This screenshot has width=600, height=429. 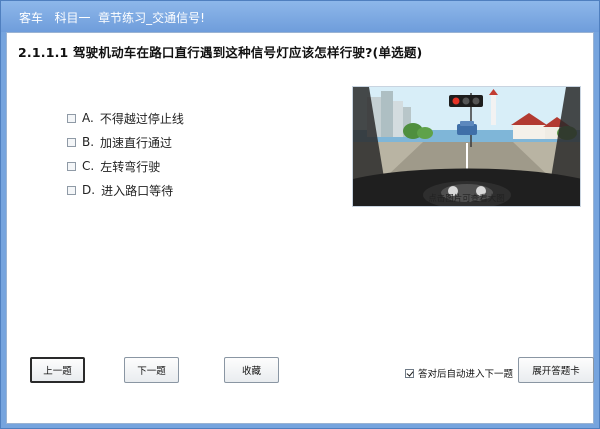 I want to click on auto-next-toggle: 答对后自动进入下一题, so click(x=459, y=373).